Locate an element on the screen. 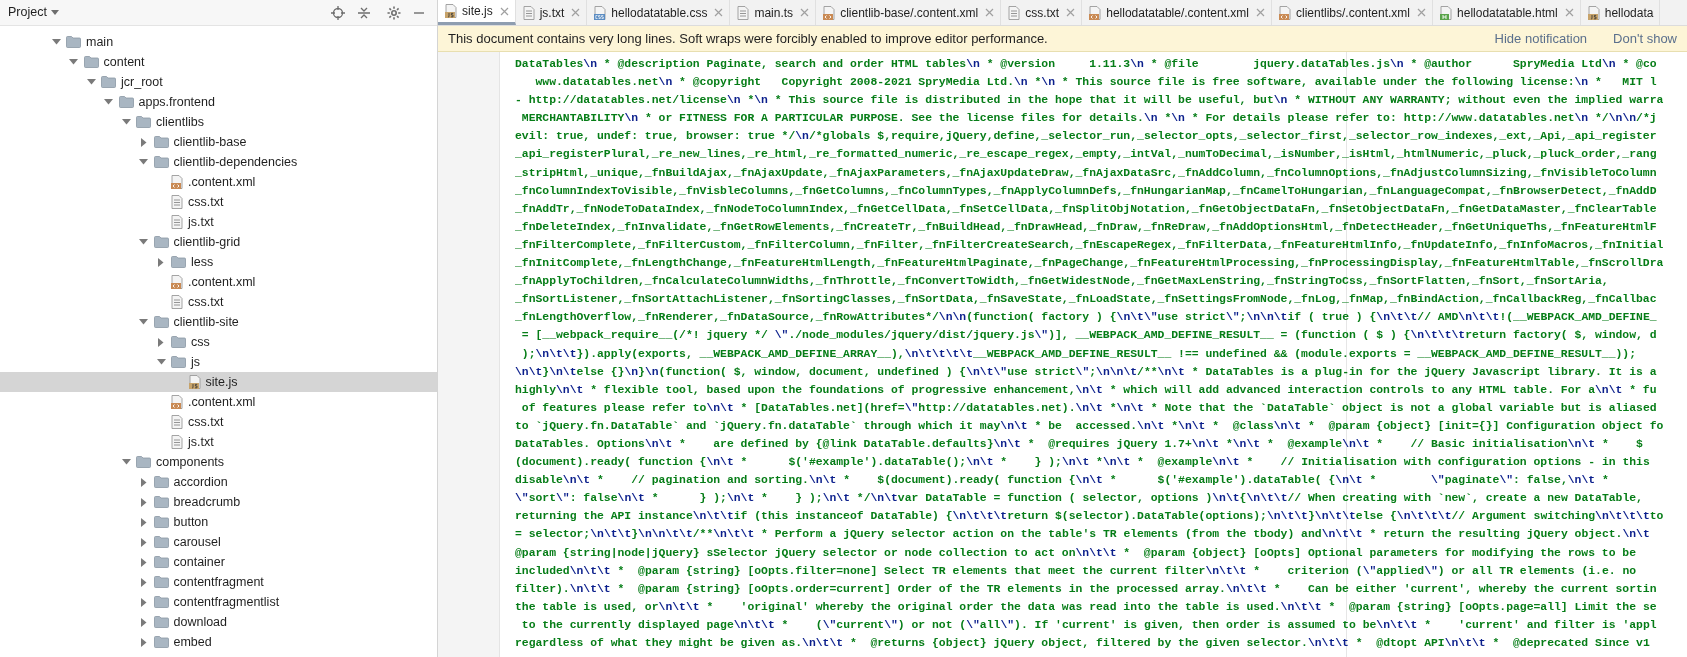 The width and height of the screenshot is (1687, 657). tree-item: main is located at coordinates (218, 42).